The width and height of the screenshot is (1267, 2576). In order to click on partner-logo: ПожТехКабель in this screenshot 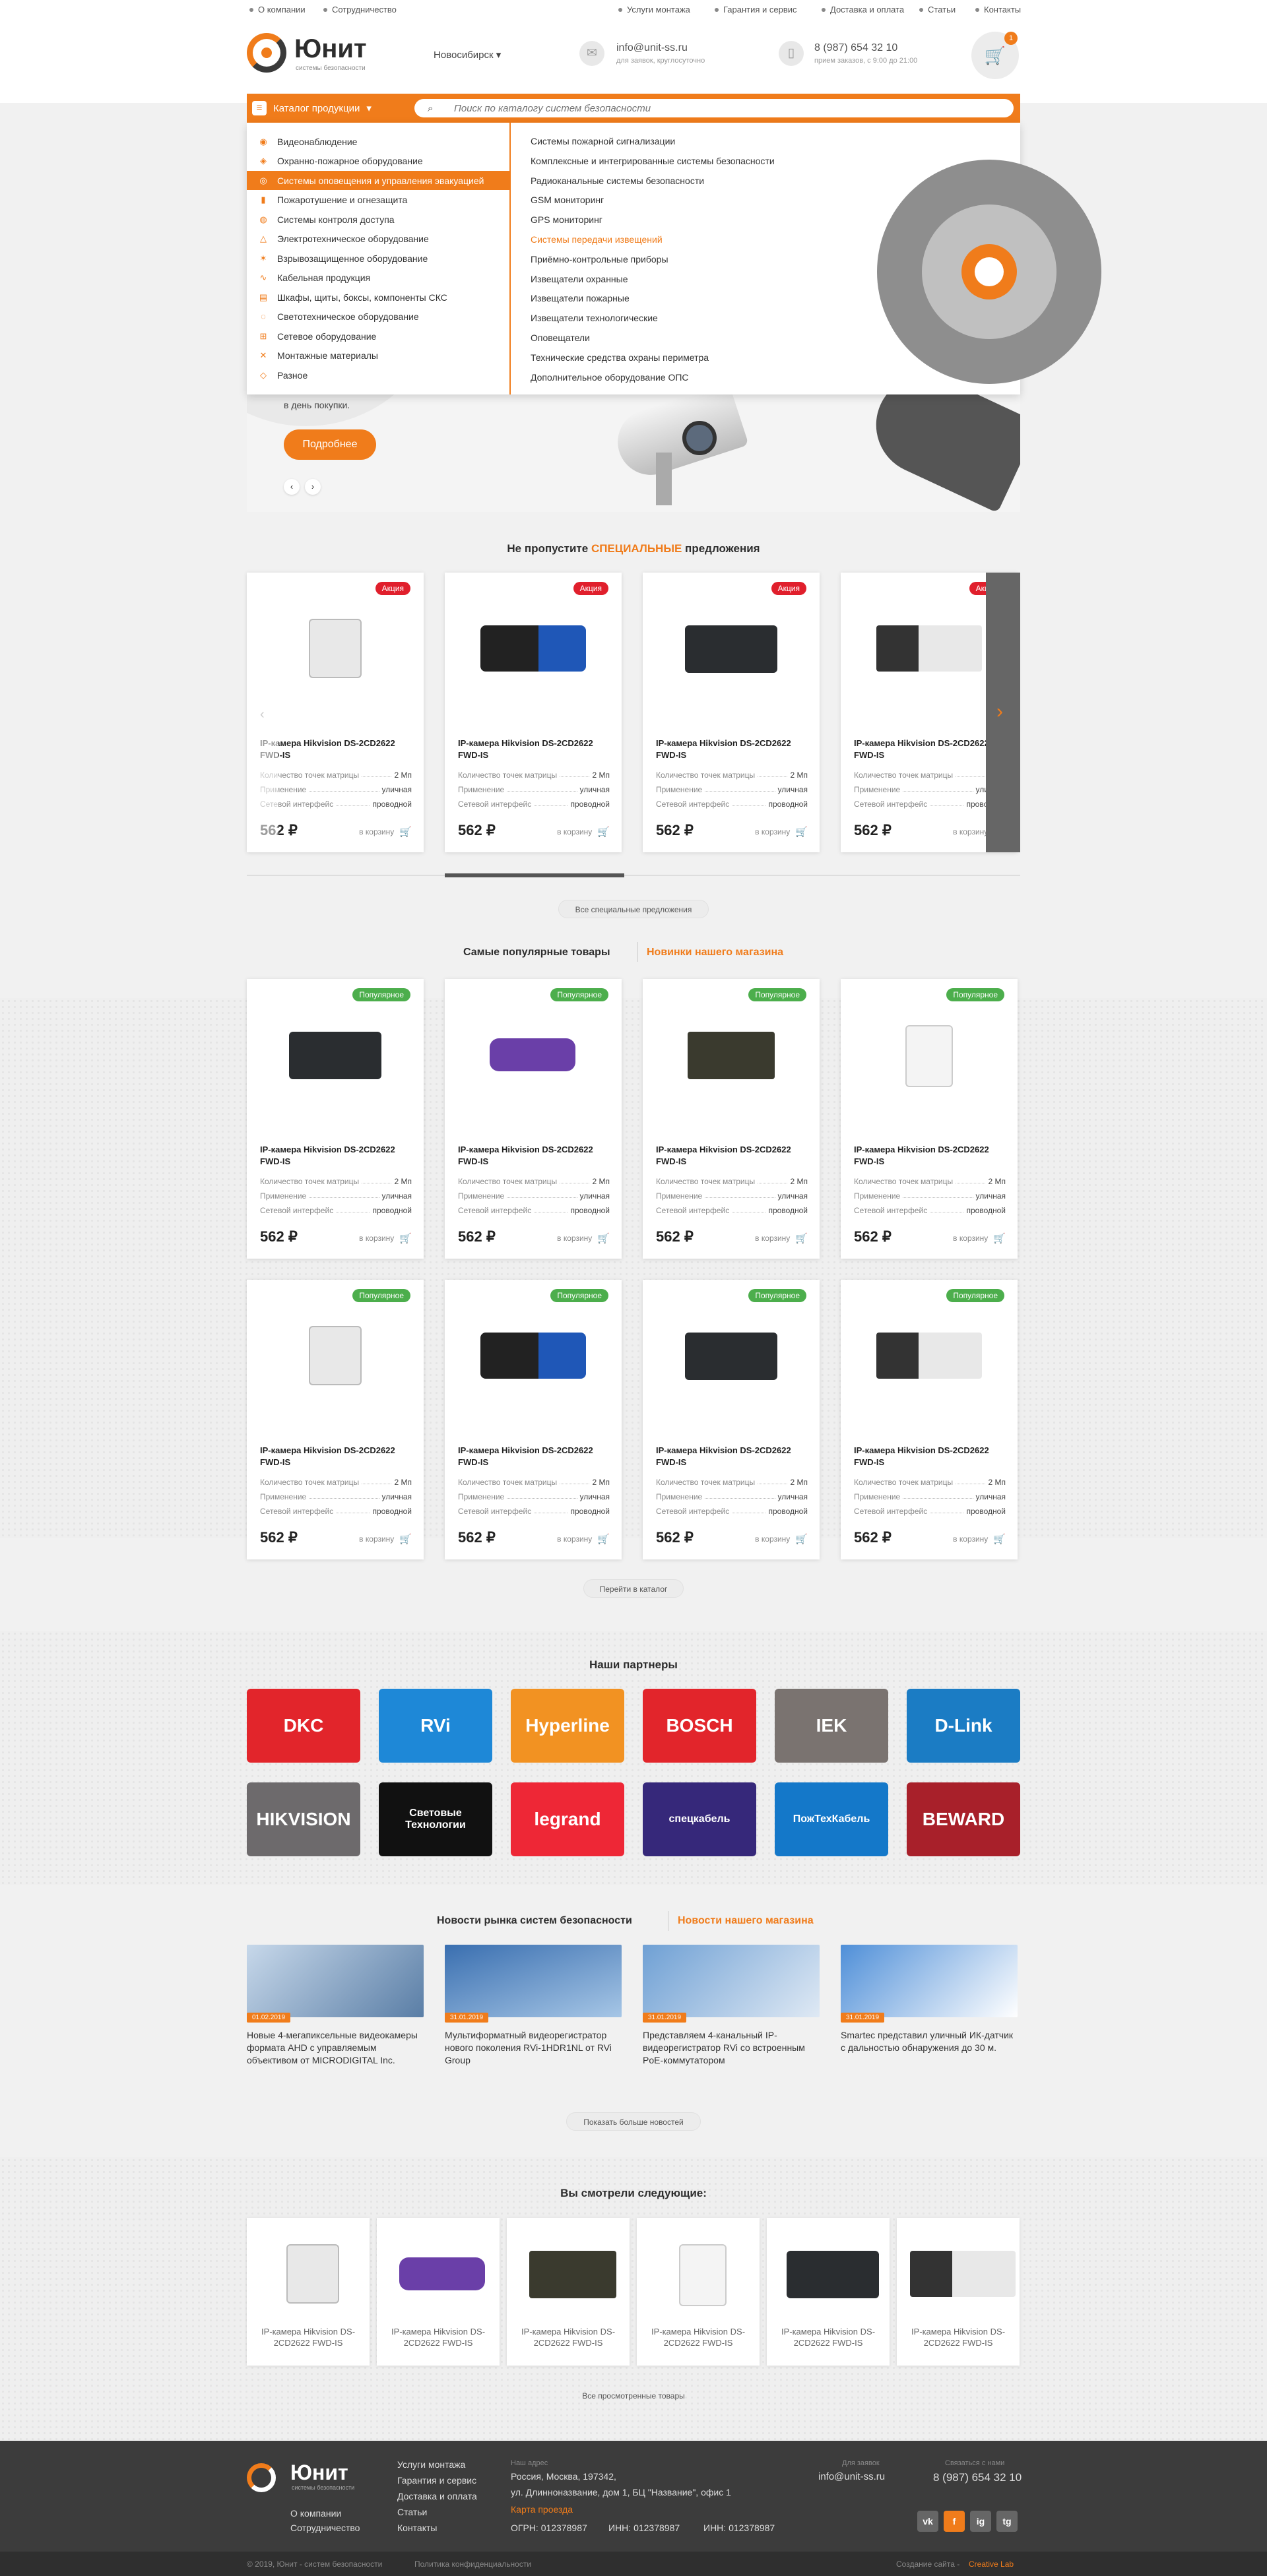, I will do `click(831, 1819)`.